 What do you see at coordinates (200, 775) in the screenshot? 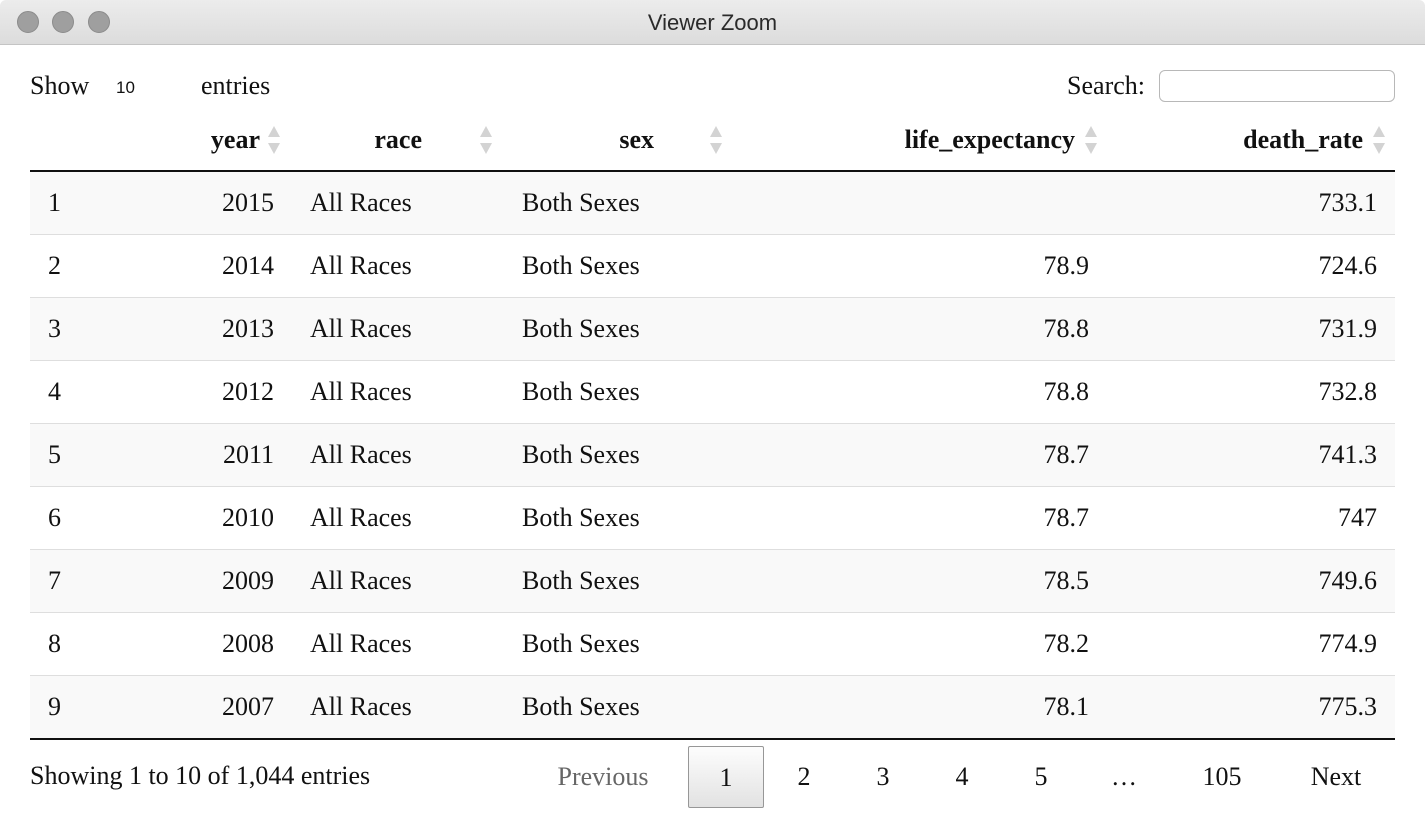
I see `table-info: Showing 1 to 10 of 1,044 entries` at bounding box center [200, 775].